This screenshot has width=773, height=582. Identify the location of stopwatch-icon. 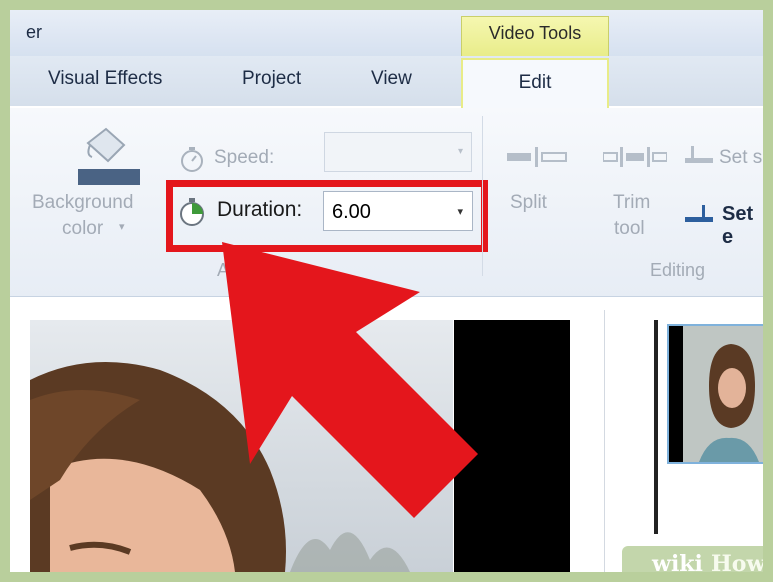
(192, 159).